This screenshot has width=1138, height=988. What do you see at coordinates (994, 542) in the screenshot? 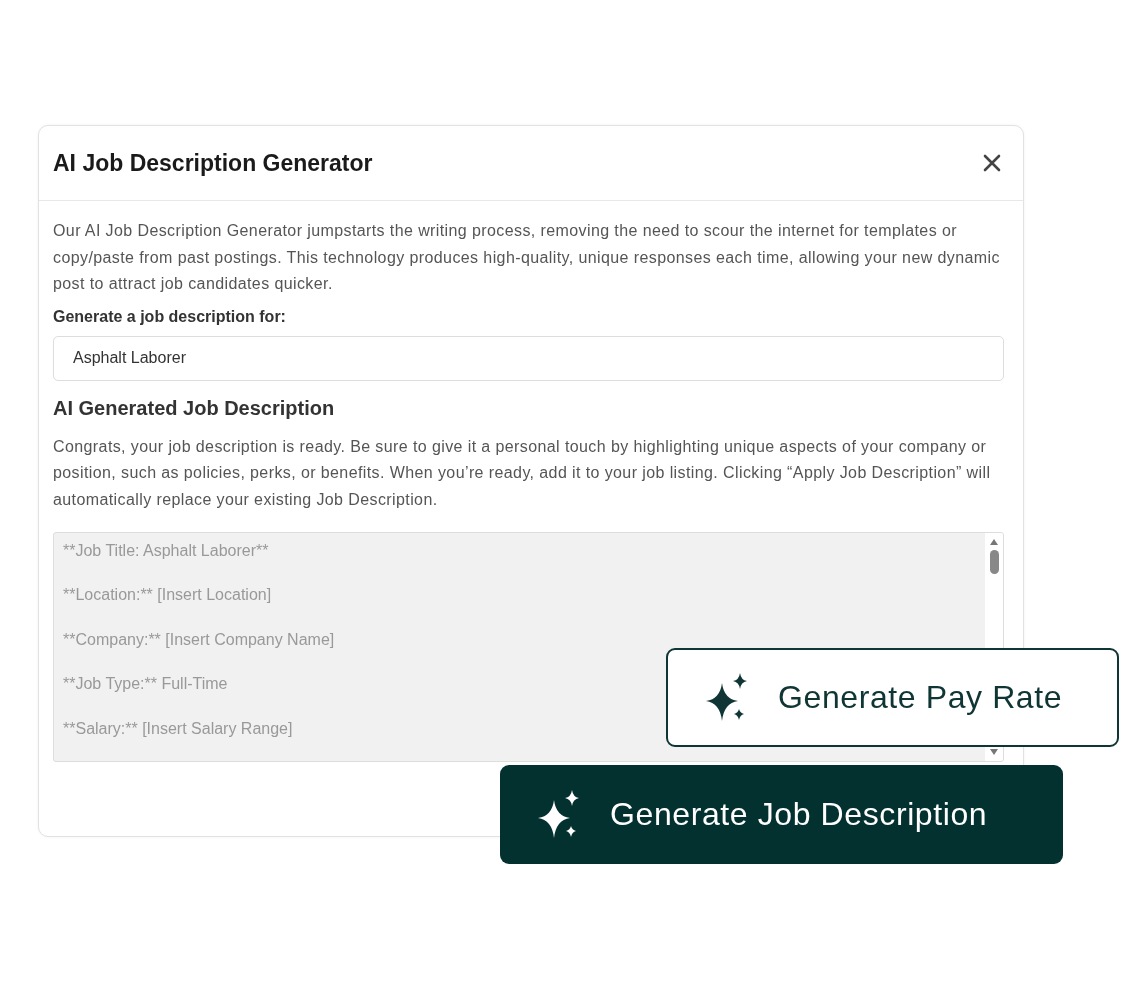
I see `scroll-up-icon` at bounding box center [994, 542].